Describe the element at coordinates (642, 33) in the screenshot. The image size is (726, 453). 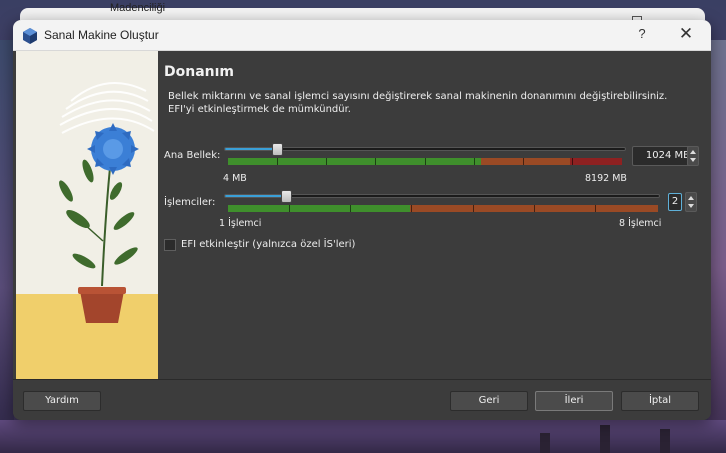
I see `help-icon: ?` at that location.